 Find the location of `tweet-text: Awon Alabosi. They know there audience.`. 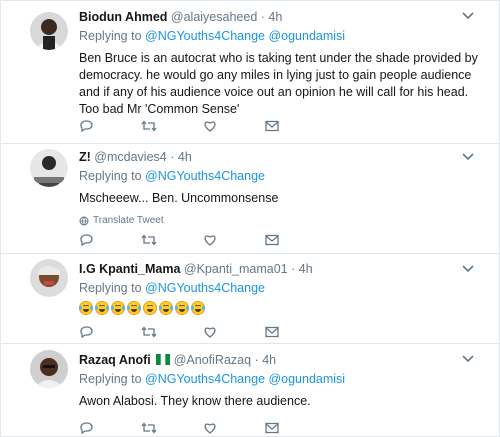

tweet-text: Awon Alabosi. They know there audience. is located at coordinates (195, 401).